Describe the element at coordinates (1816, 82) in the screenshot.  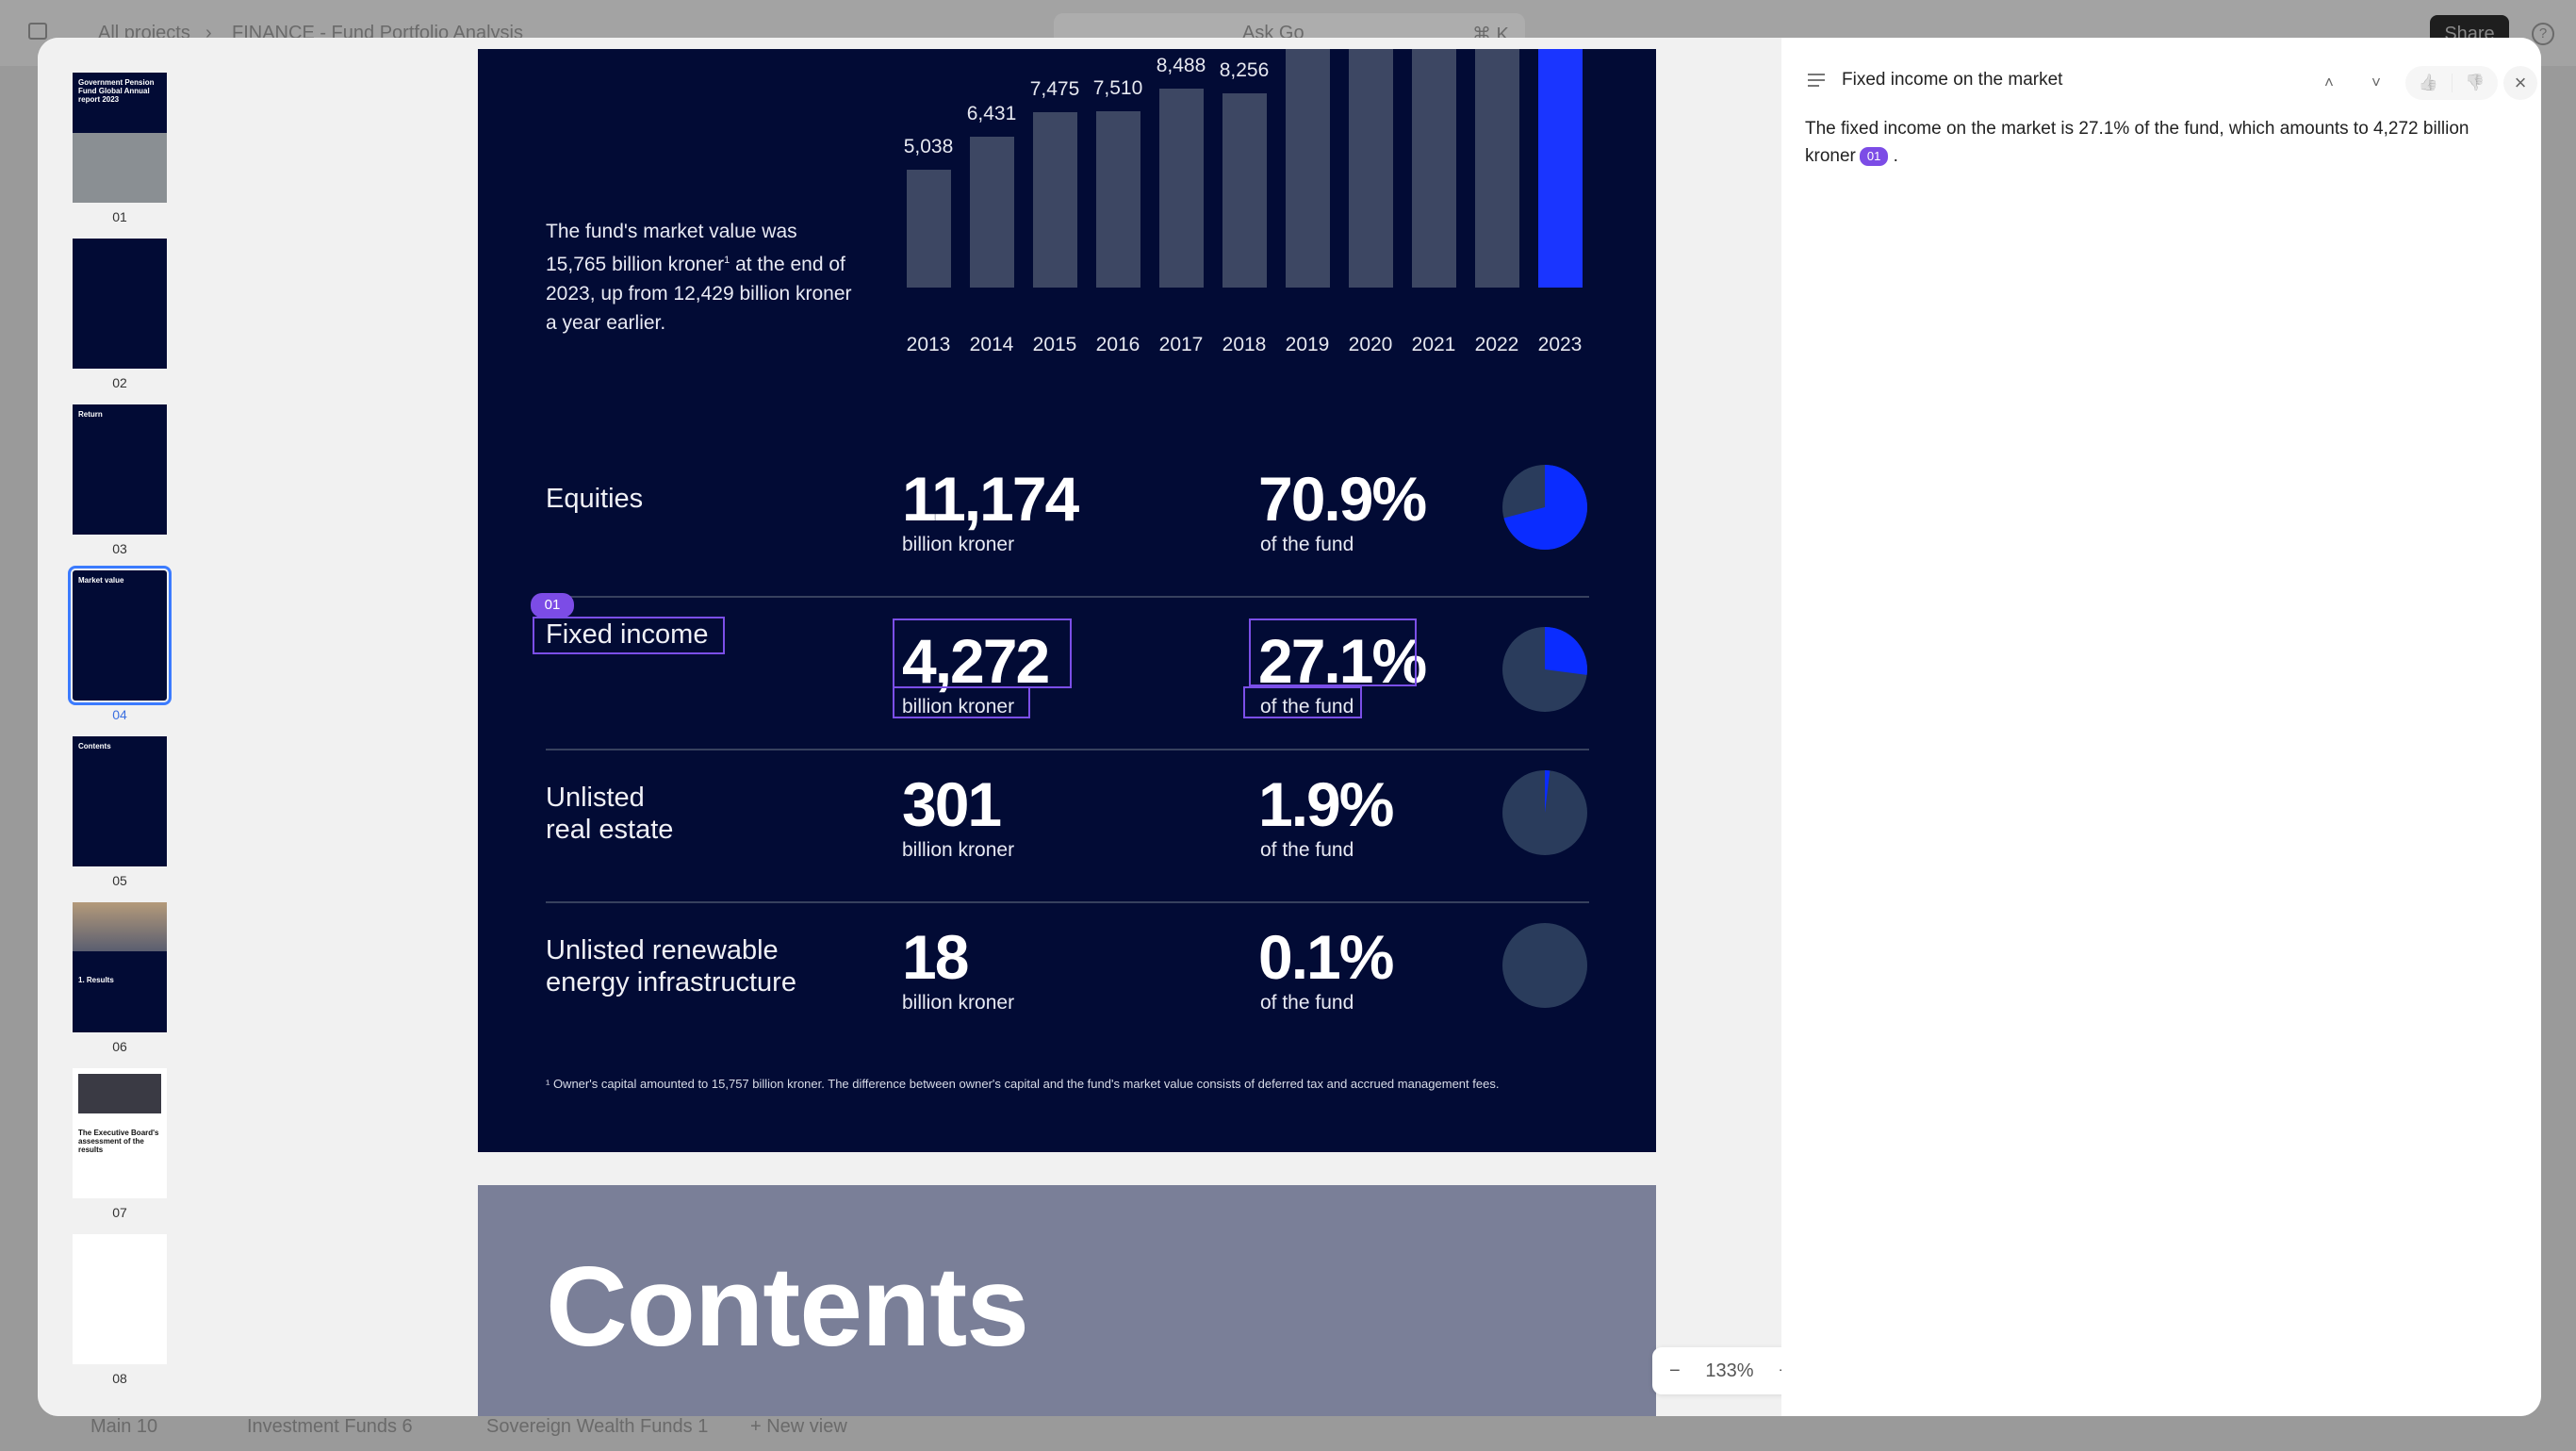
I see `list-icon` at that location.